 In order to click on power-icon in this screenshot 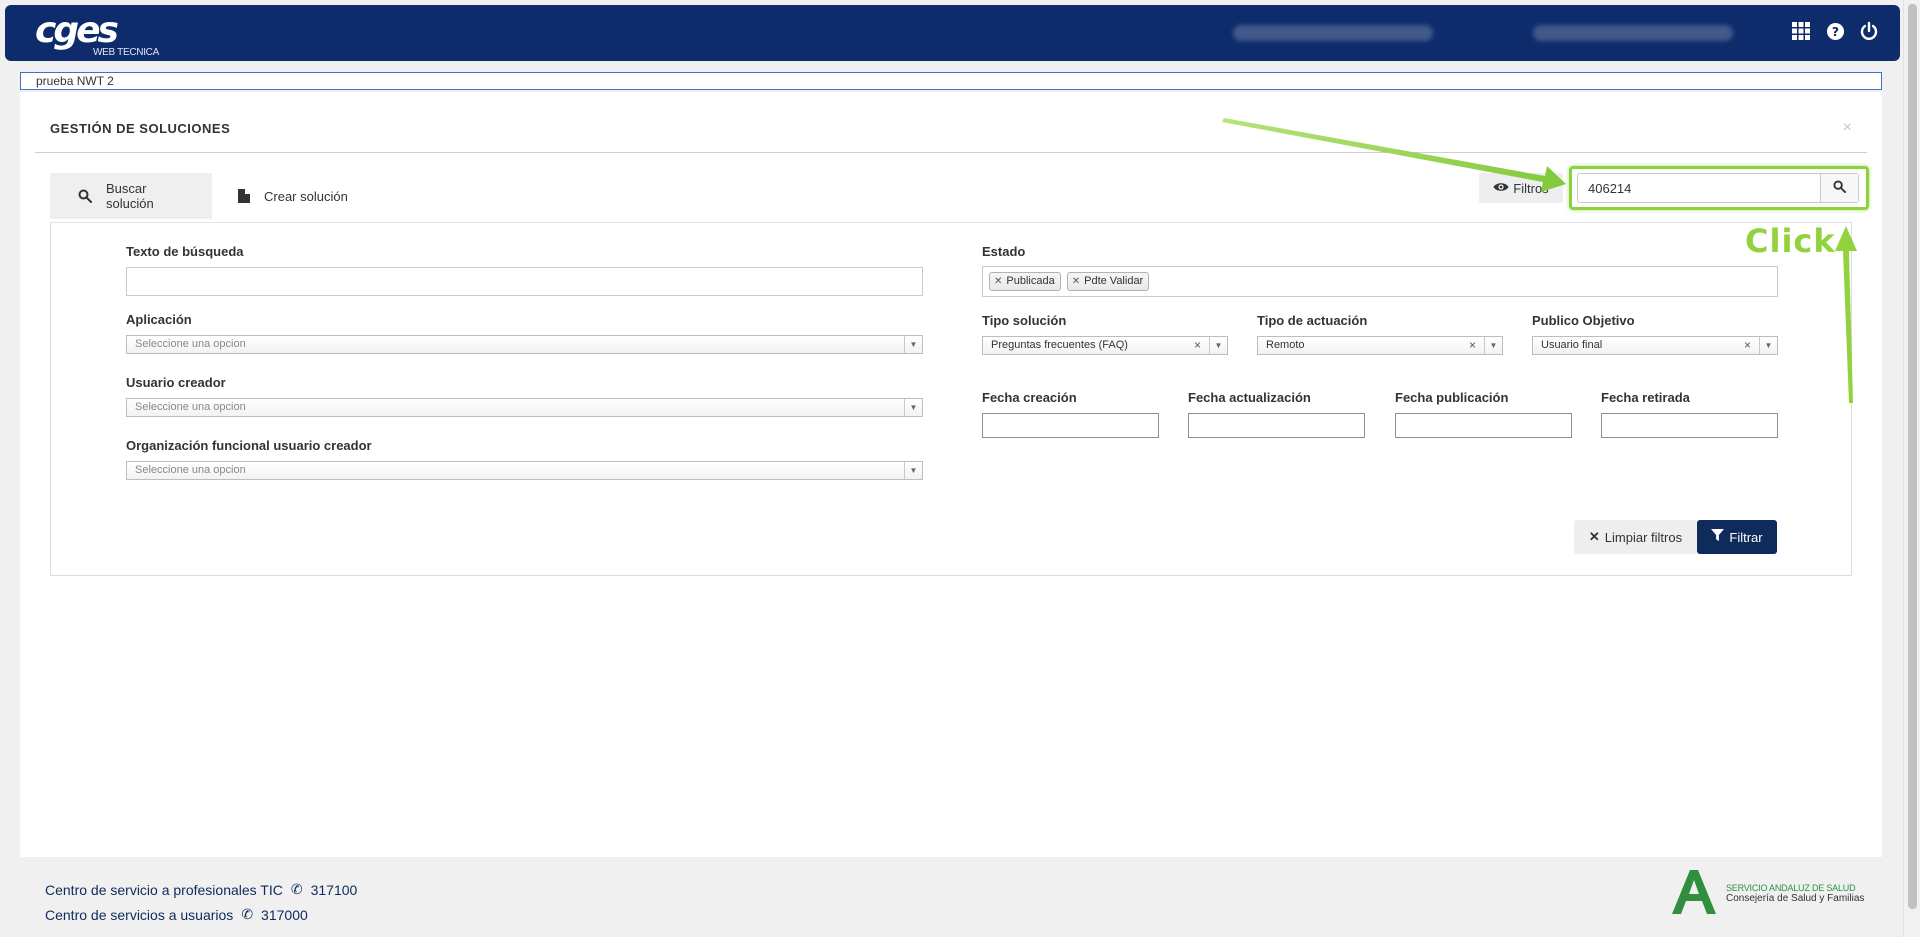, I will do `click(1869, 31)`.